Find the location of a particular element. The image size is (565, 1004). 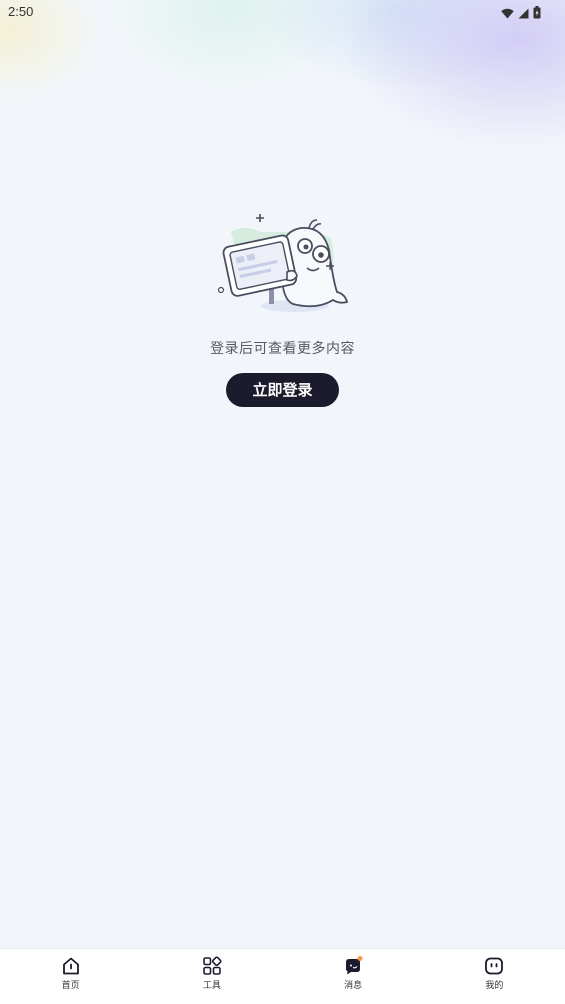

bottom-tab-bar: 首页 工具 消息 我的 is located at coordinates (282, 976).